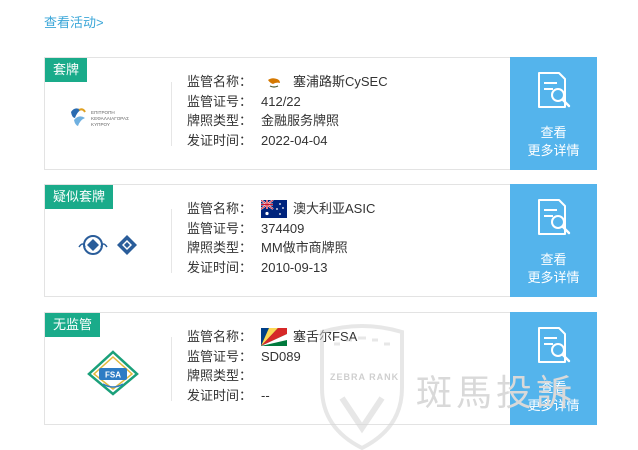 The image size is (638, 450). I want to click on license-number-row: 监管证号： 374409, so click(281, 229).